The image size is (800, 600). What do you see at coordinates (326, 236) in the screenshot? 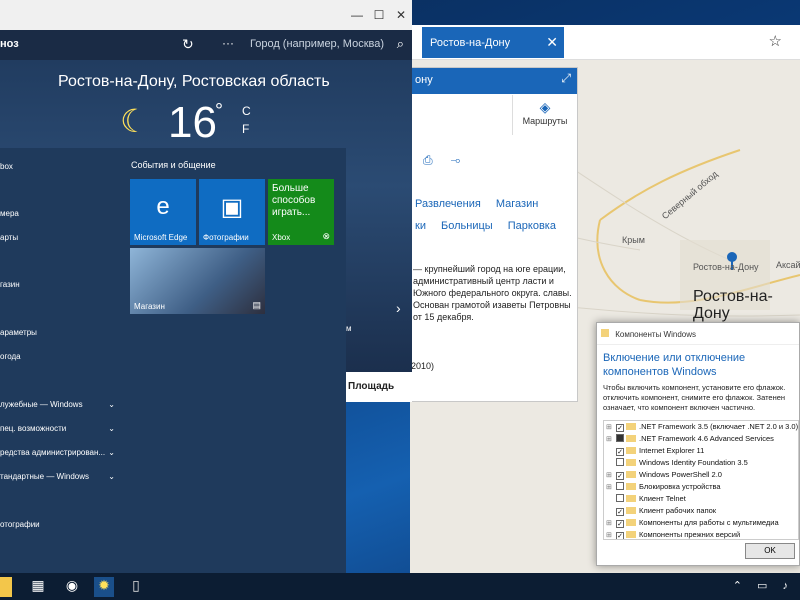
I see `xbox-logo-icon: ⊗` at bounding box center [326, 236].